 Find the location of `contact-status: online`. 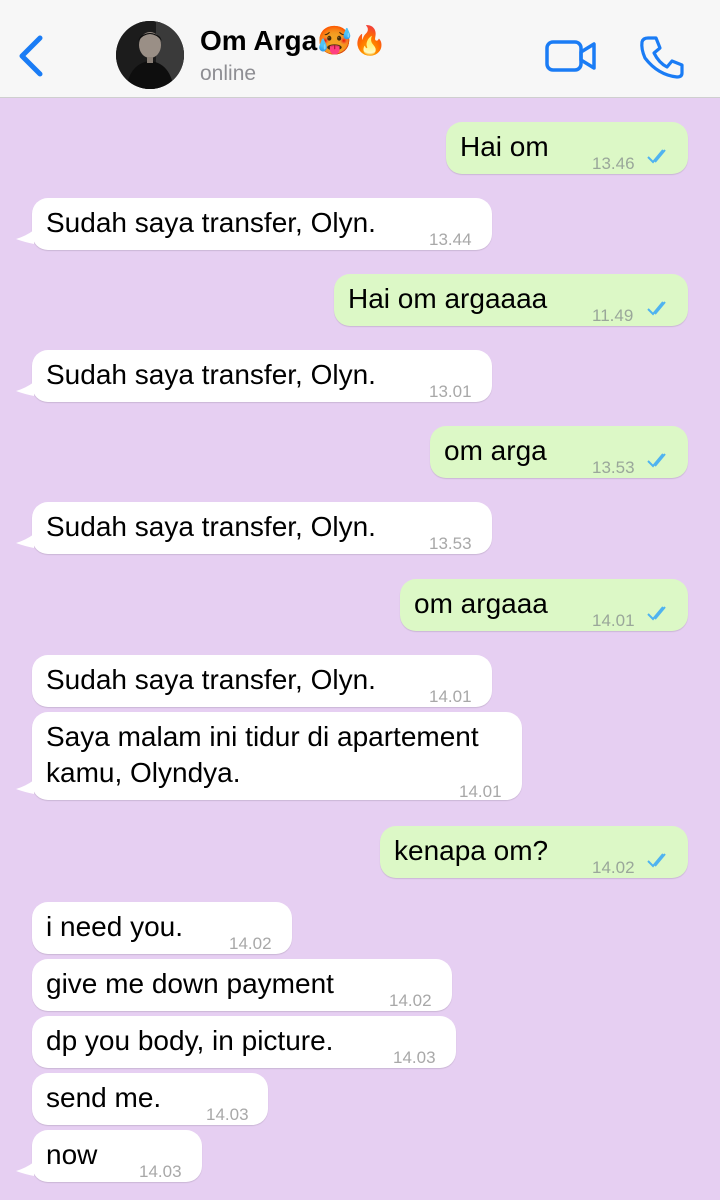

contact-status: online is located at coordinates (228, 73).